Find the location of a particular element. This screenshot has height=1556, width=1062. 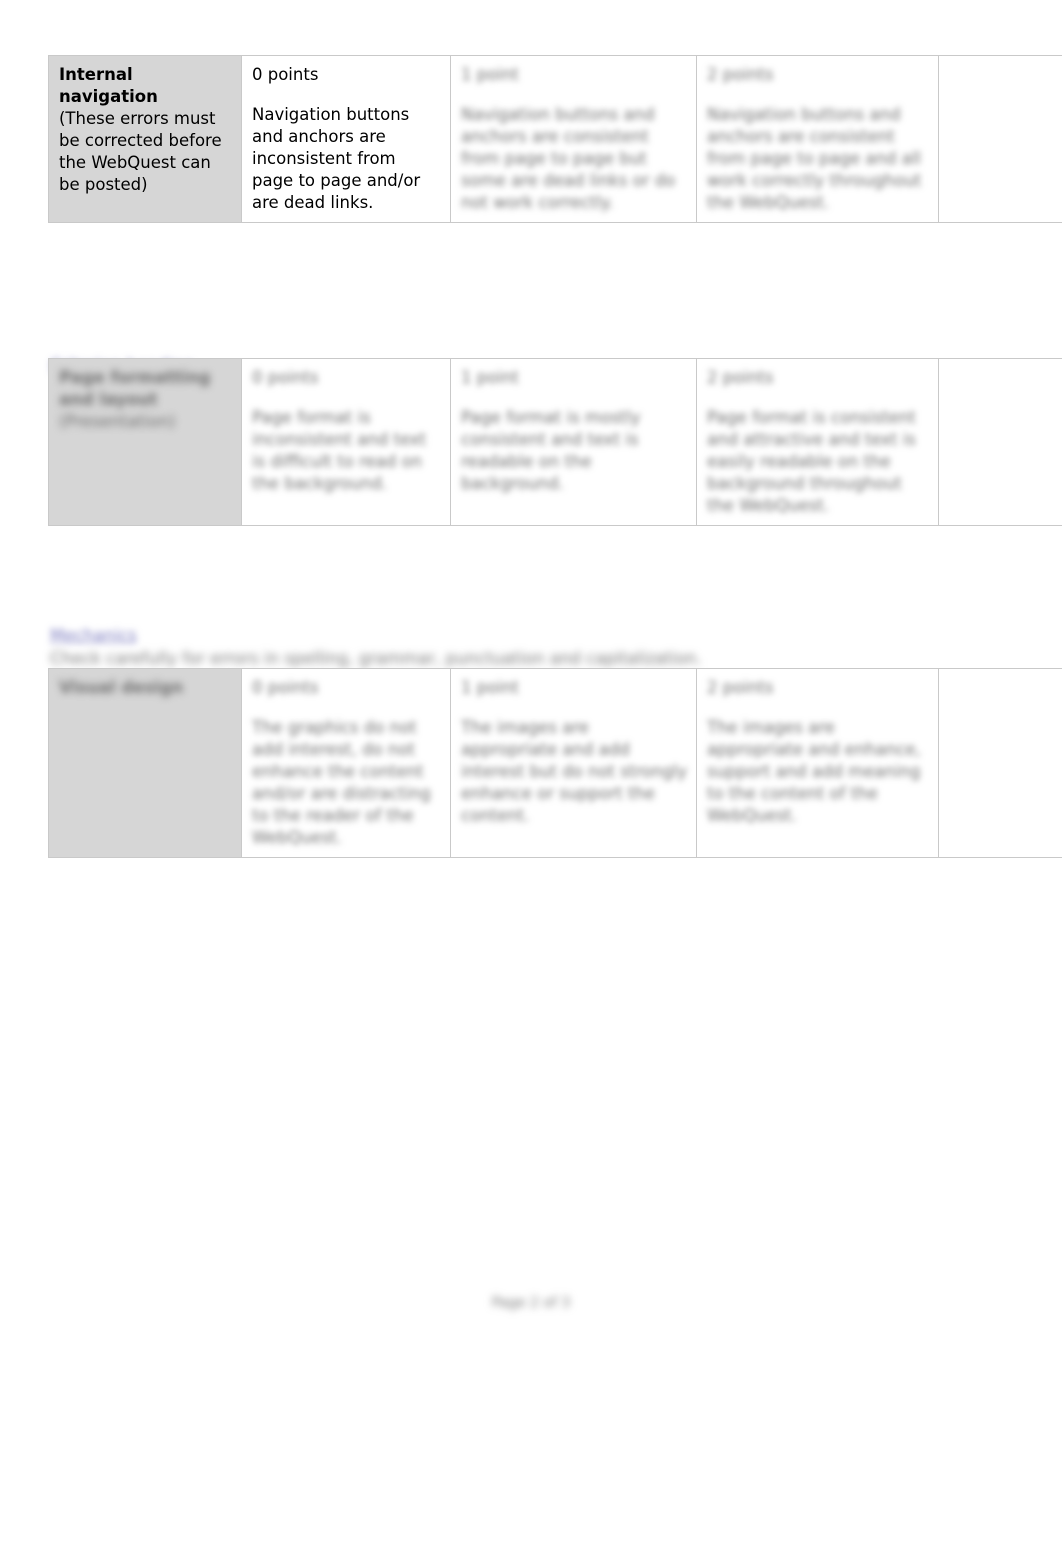

page-number: Page 2 of 3 is located at coordinates (531, 1303).